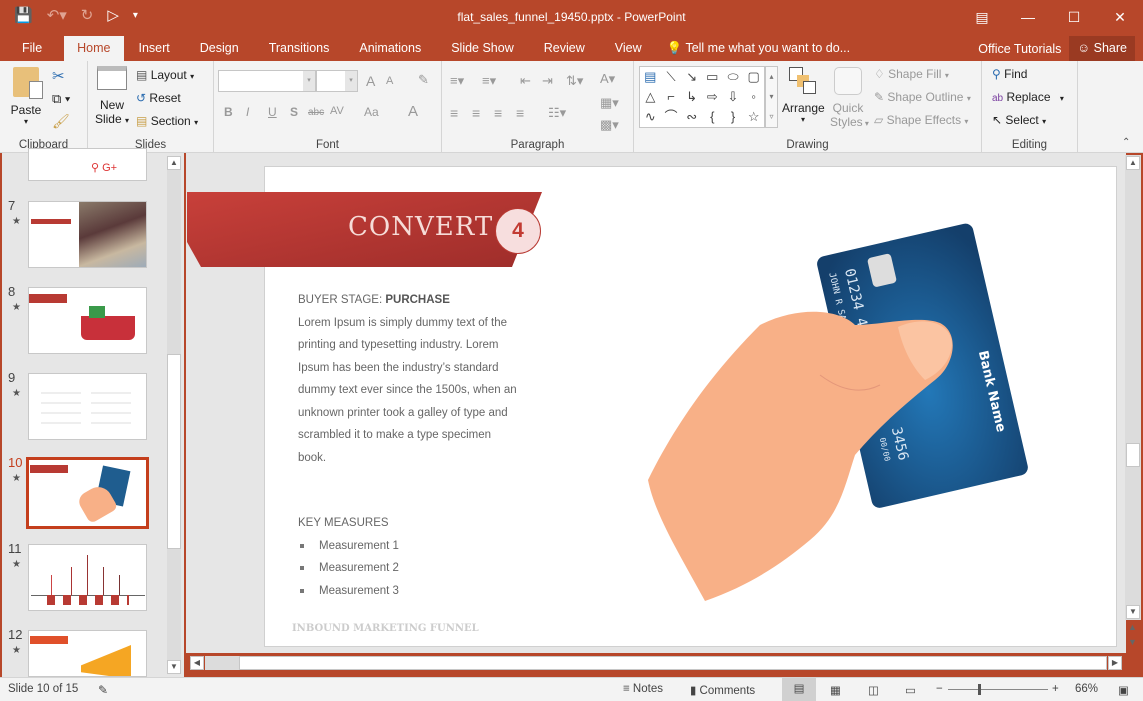 The height and width of the screenshot is (701, 1143). What do you see at coordinates (525, 81) in the screenshot?
I see `decrease-indent-icon: ⇤` at bounding box center [525, 81].